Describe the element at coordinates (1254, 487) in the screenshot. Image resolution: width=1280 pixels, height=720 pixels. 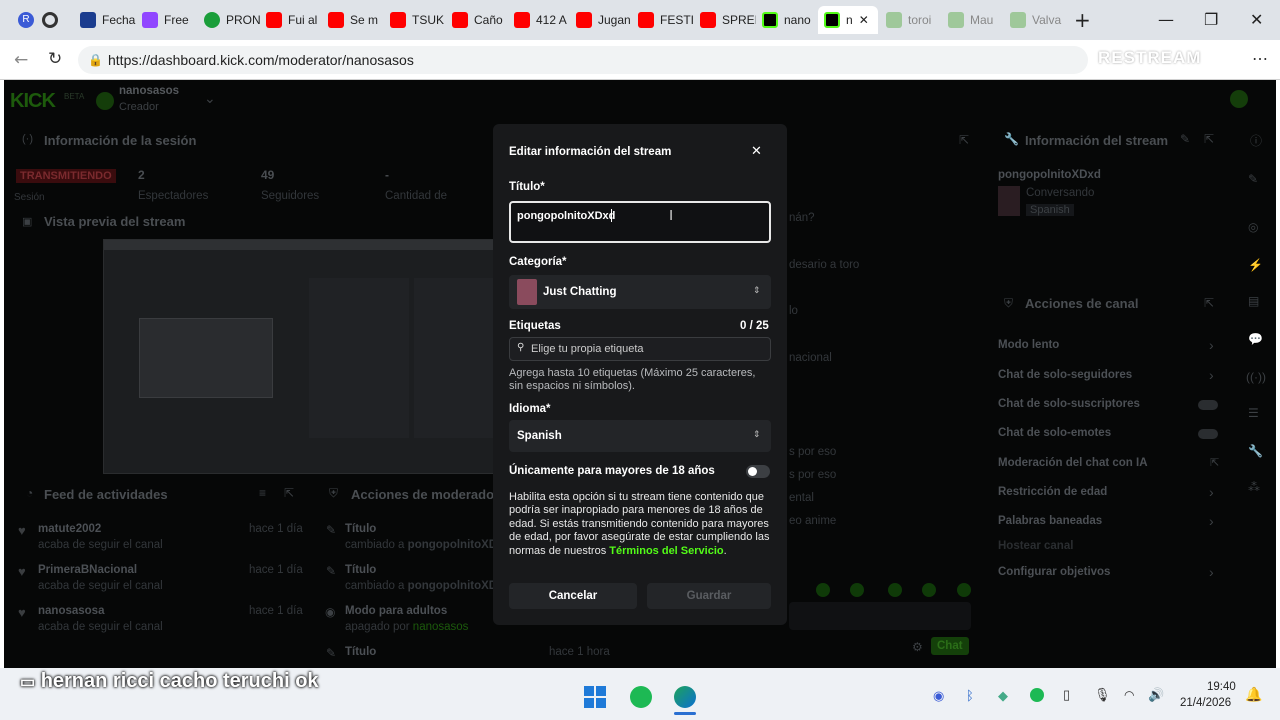
I see `nodes-icon: ⁂` at that location.